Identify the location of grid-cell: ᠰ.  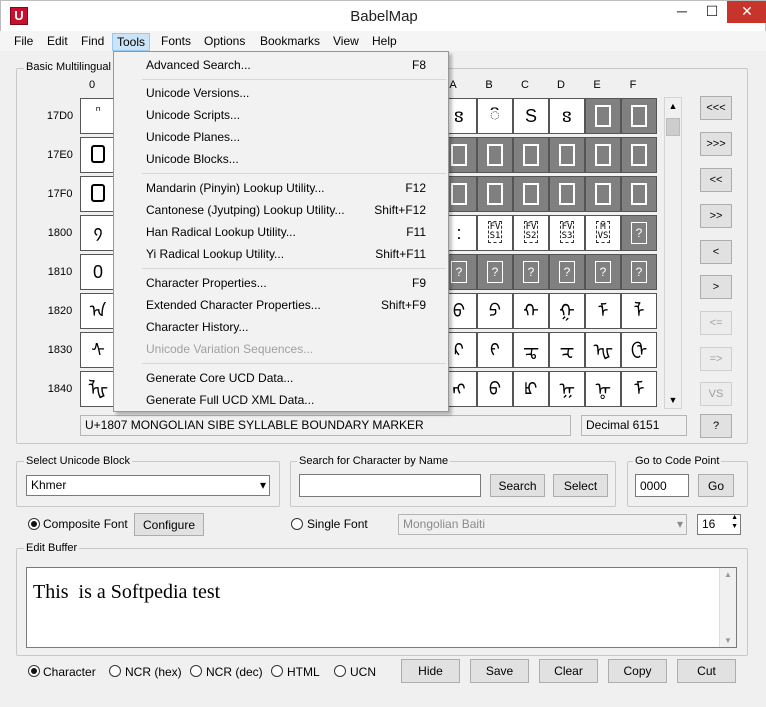
(98, 350).